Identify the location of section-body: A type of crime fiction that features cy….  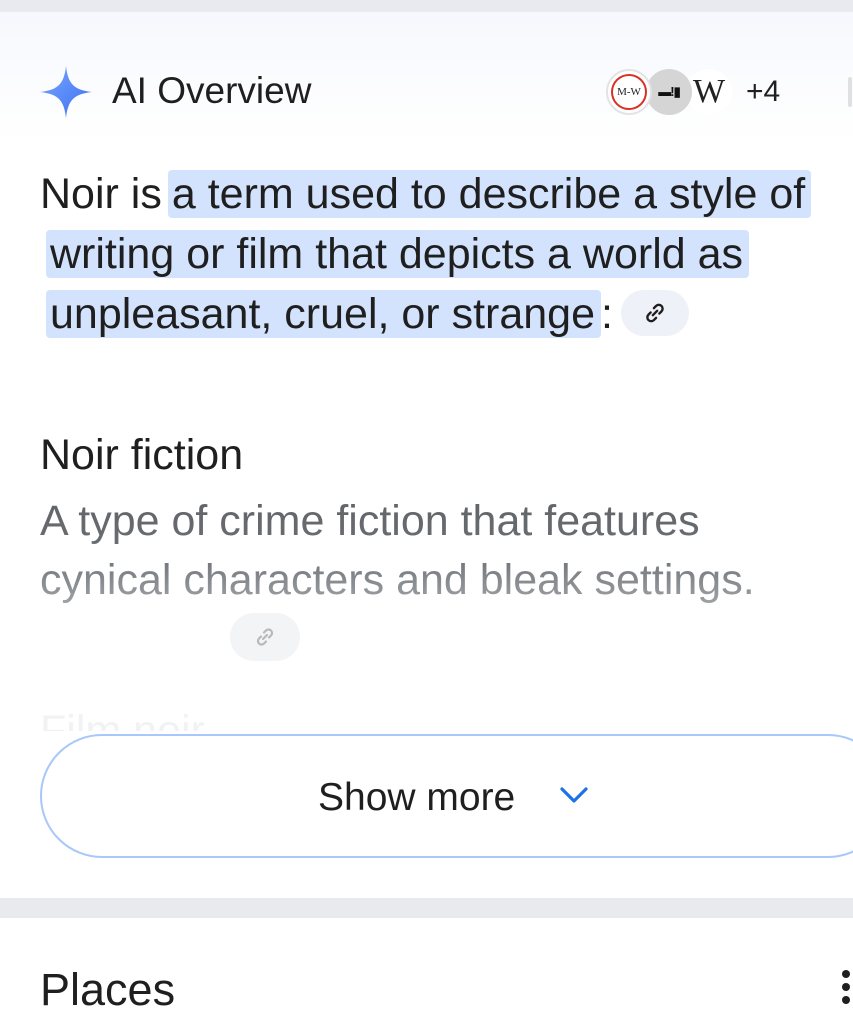
(435, 551).